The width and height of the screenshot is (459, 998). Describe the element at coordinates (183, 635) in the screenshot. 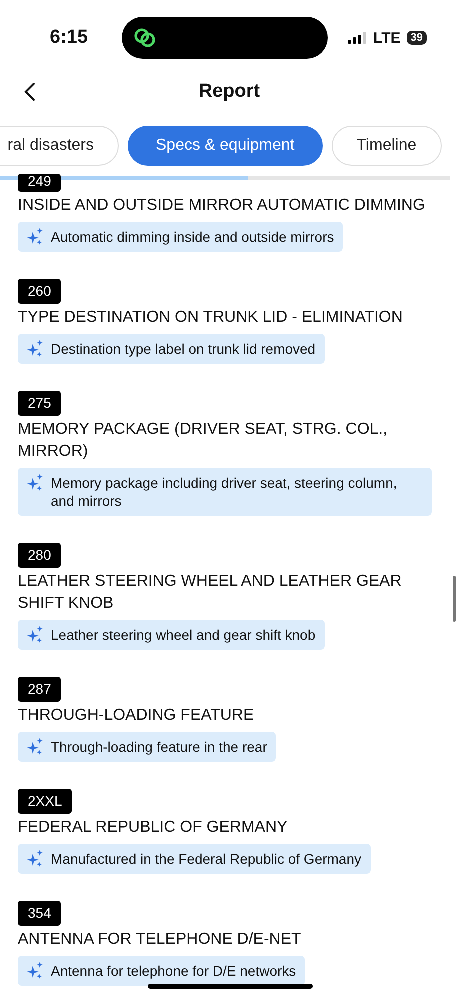

I see `summary-text: Leather steering wheel and gear shift knob` at that location.